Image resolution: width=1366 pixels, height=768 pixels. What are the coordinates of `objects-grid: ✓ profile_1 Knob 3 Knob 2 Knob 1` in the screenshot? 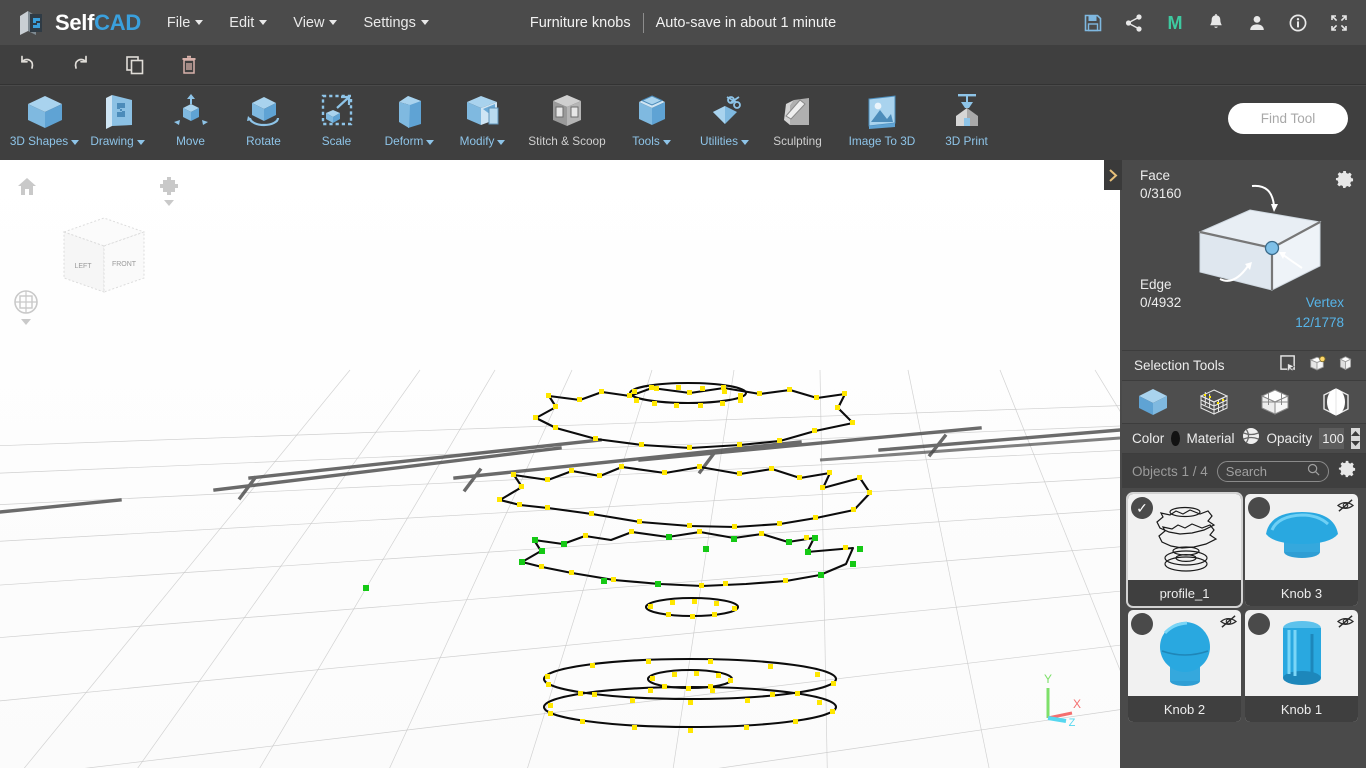 It's located at (1244, 605).